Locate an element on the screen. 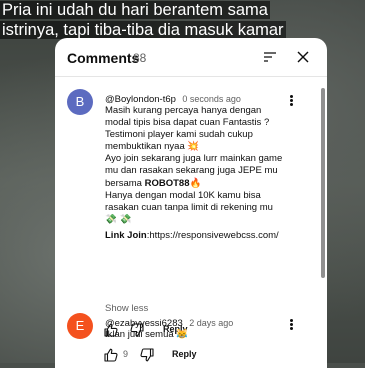  sort-icon is located at coordinates (270, 57).